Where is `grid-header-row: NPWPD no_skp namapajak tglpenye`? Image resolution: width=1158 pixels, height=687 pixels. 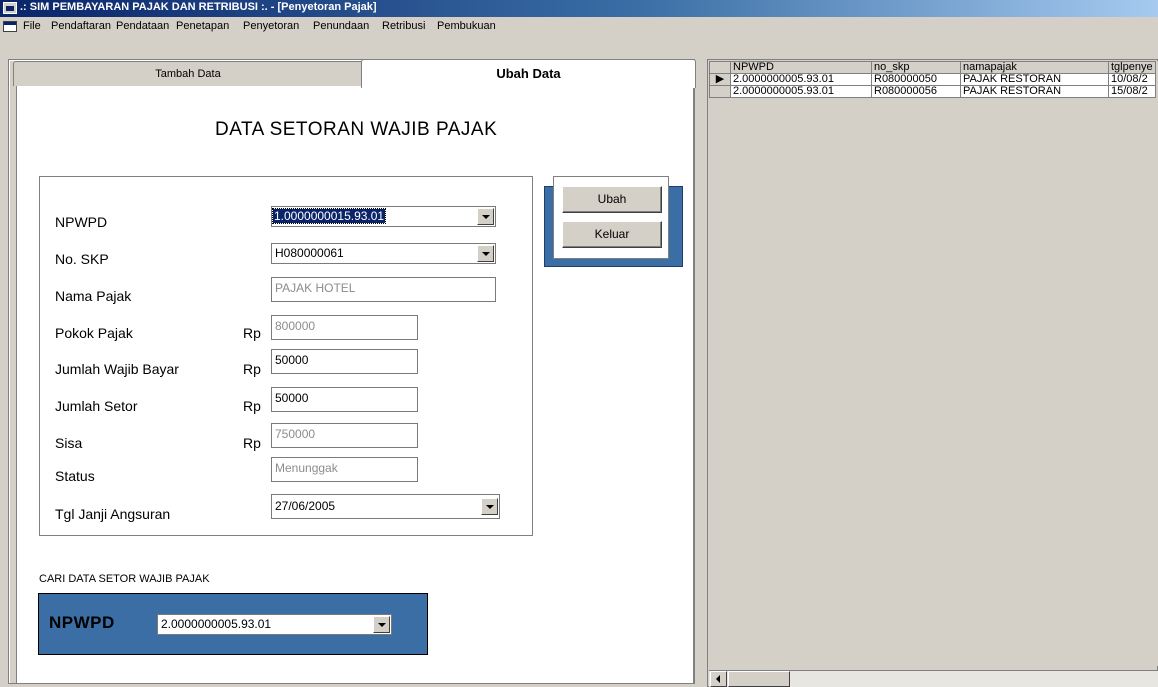
grid-header-row: NPWPD no_skp namapajak tglpenye is located at coordinates (932, 67).